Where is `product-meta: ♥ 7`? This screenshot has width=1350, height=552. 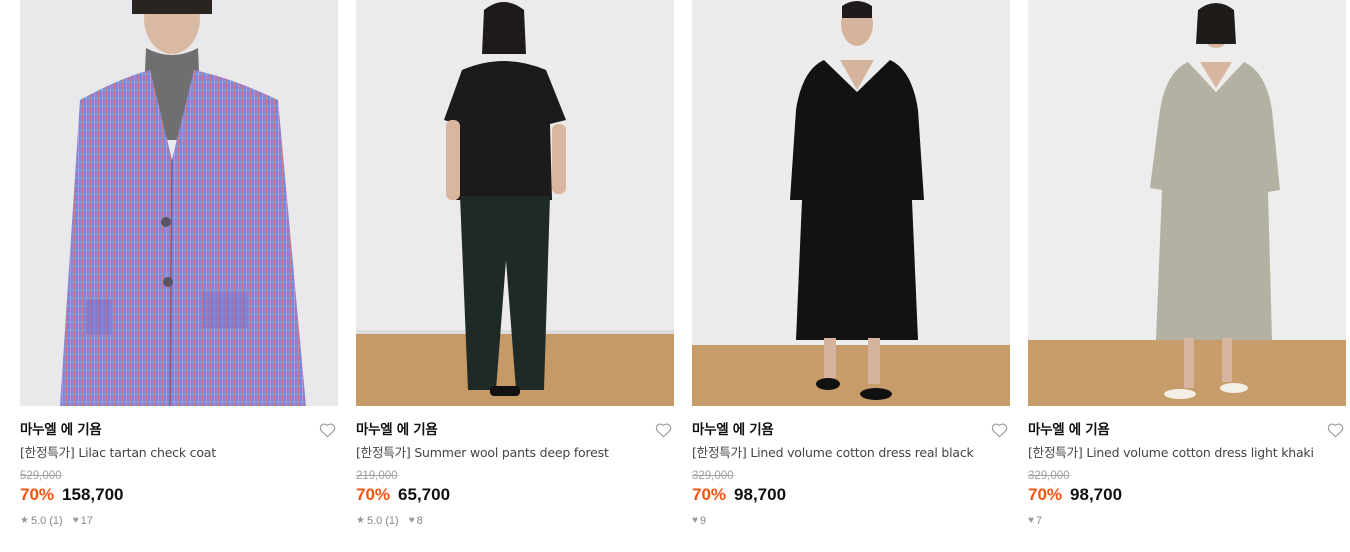 product-meta: ♥ 7 is located at coordinates (1187, 521).